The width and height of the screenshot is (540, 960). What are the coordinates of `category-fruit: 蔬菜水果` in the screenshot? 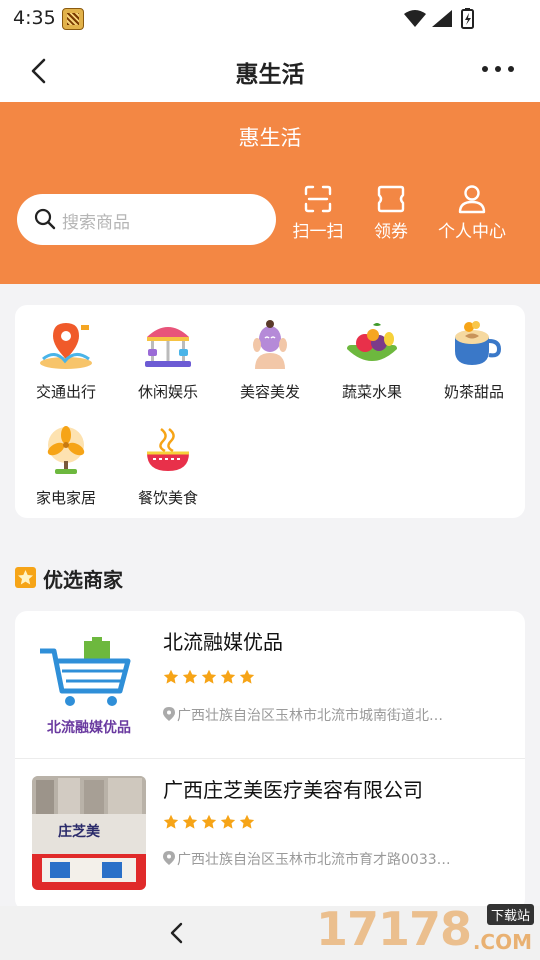 It's located at (372, 360).